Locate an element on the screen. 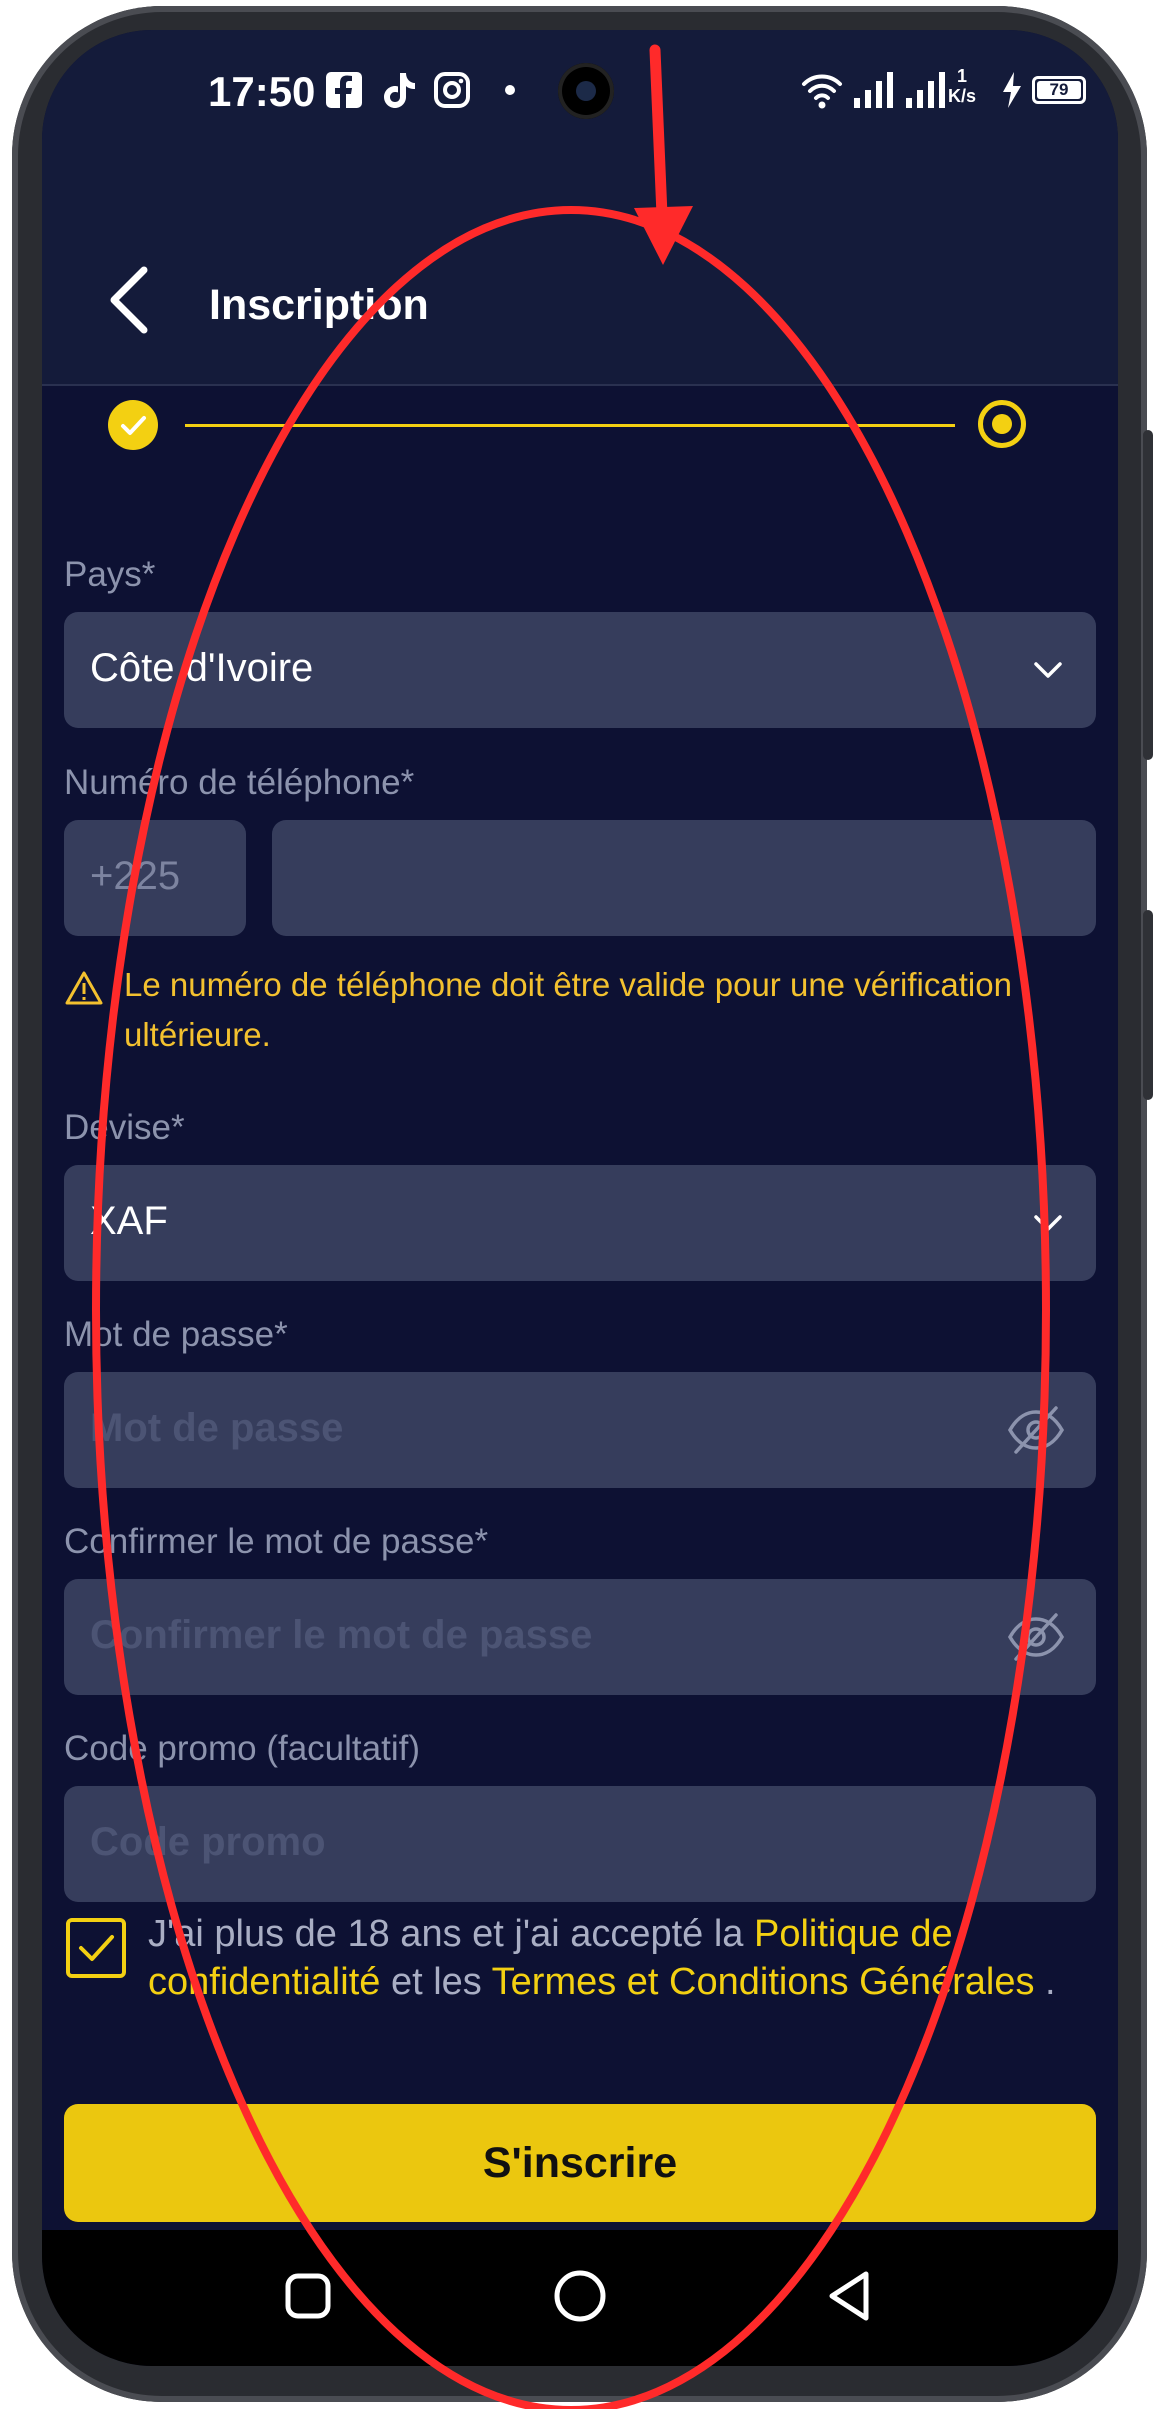 The height and width of the screenshot is (2409, 1165). battery-level: 79 is located at coordinates (1059, 90).